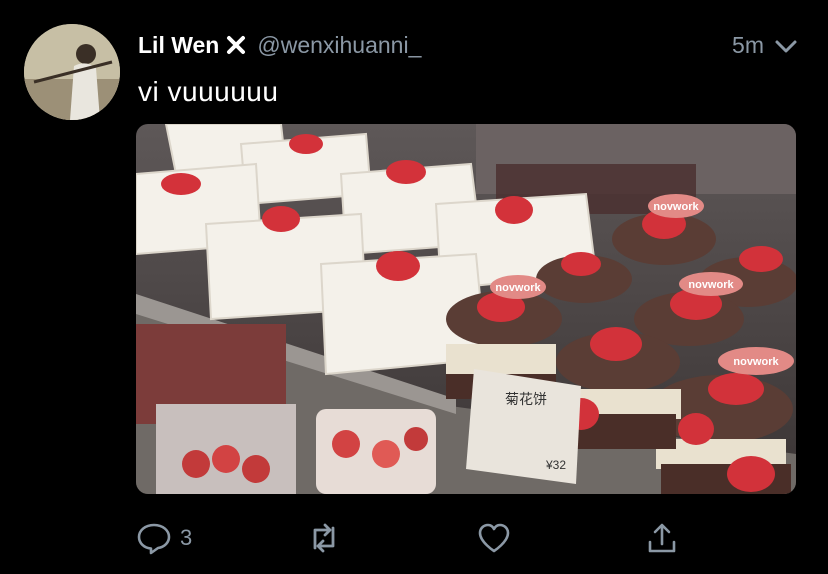 The height and width of the screenshot is (574, 828). I want to click on reply-icon, so click(154, 539).